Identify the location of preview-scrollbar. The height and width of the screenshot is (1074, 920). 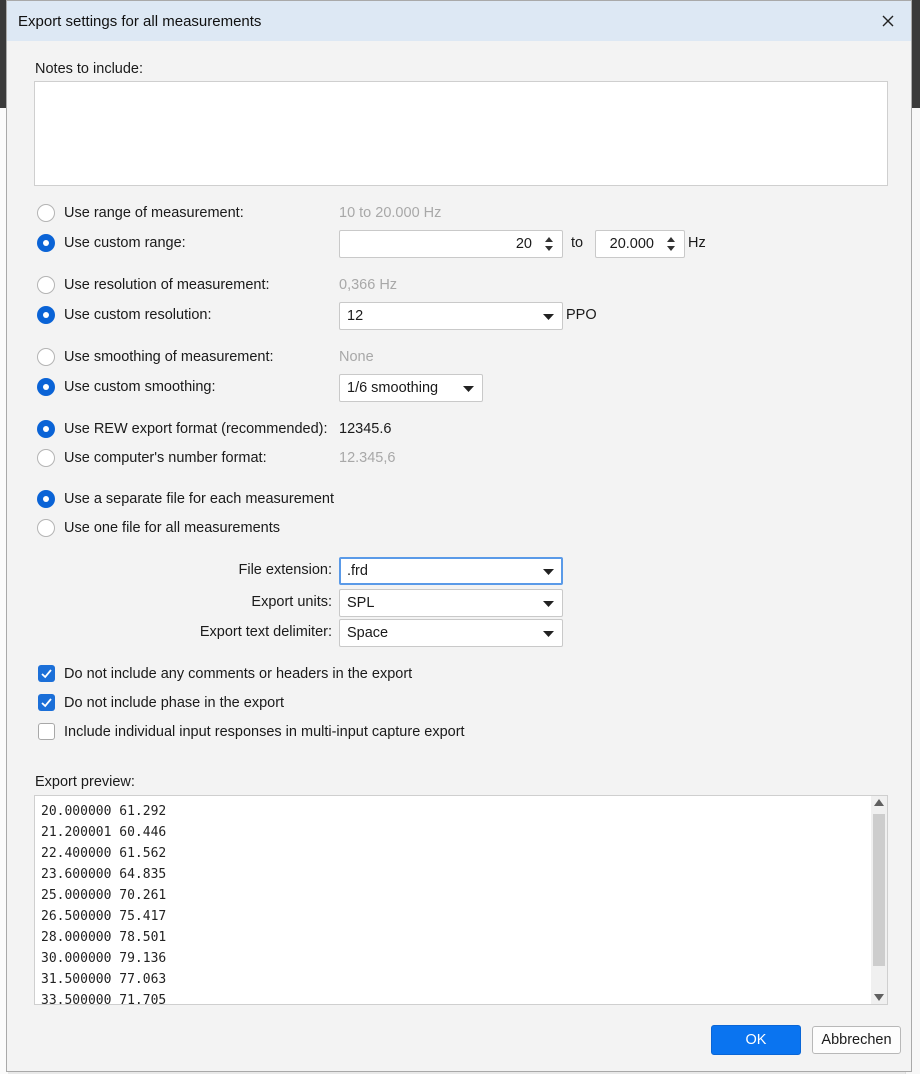
(879, 900).